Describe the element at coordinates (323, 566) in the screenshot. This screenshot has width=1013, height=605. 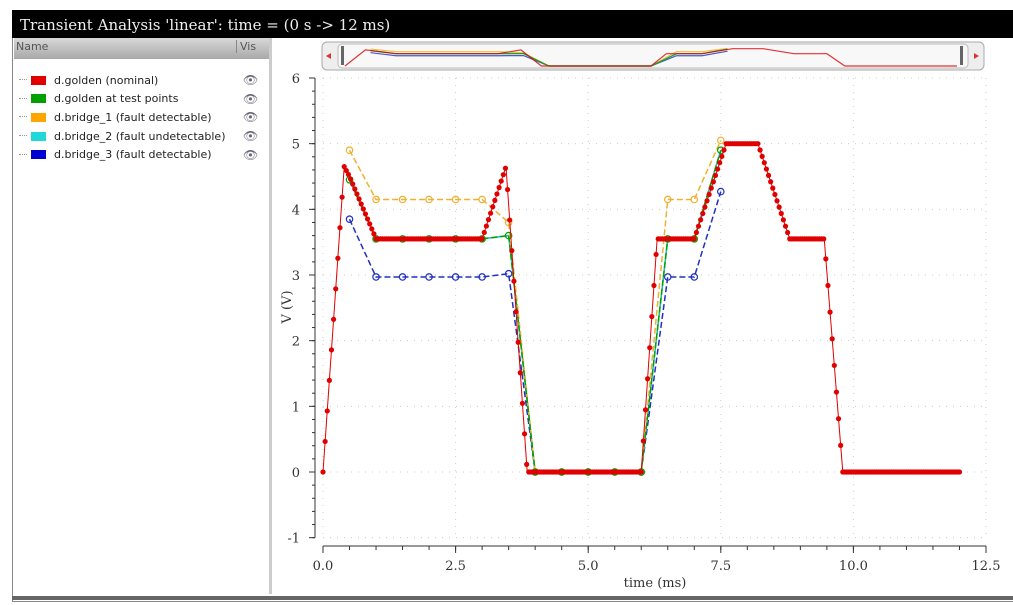
I see `x-tick-label: 0.0` at that location.